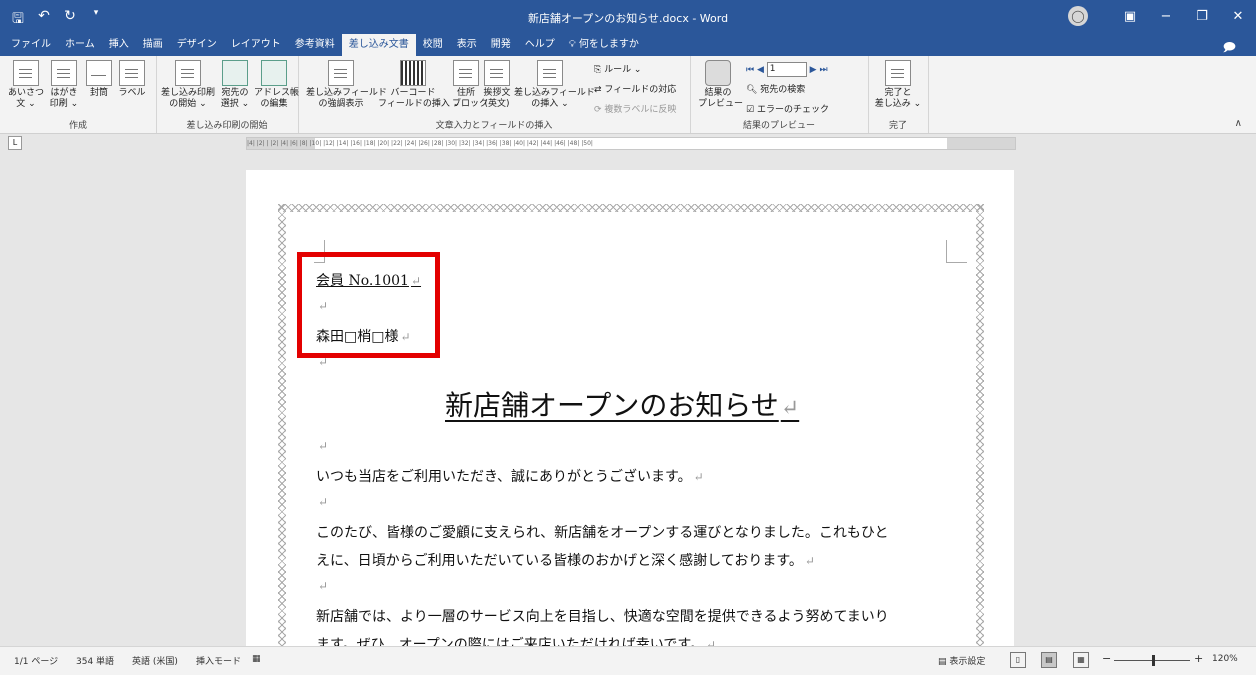  What do you see at coordinates (751, 110) in the screenshot?
I see `check-errors-icon: ☑` at bounding box center [751, 110].